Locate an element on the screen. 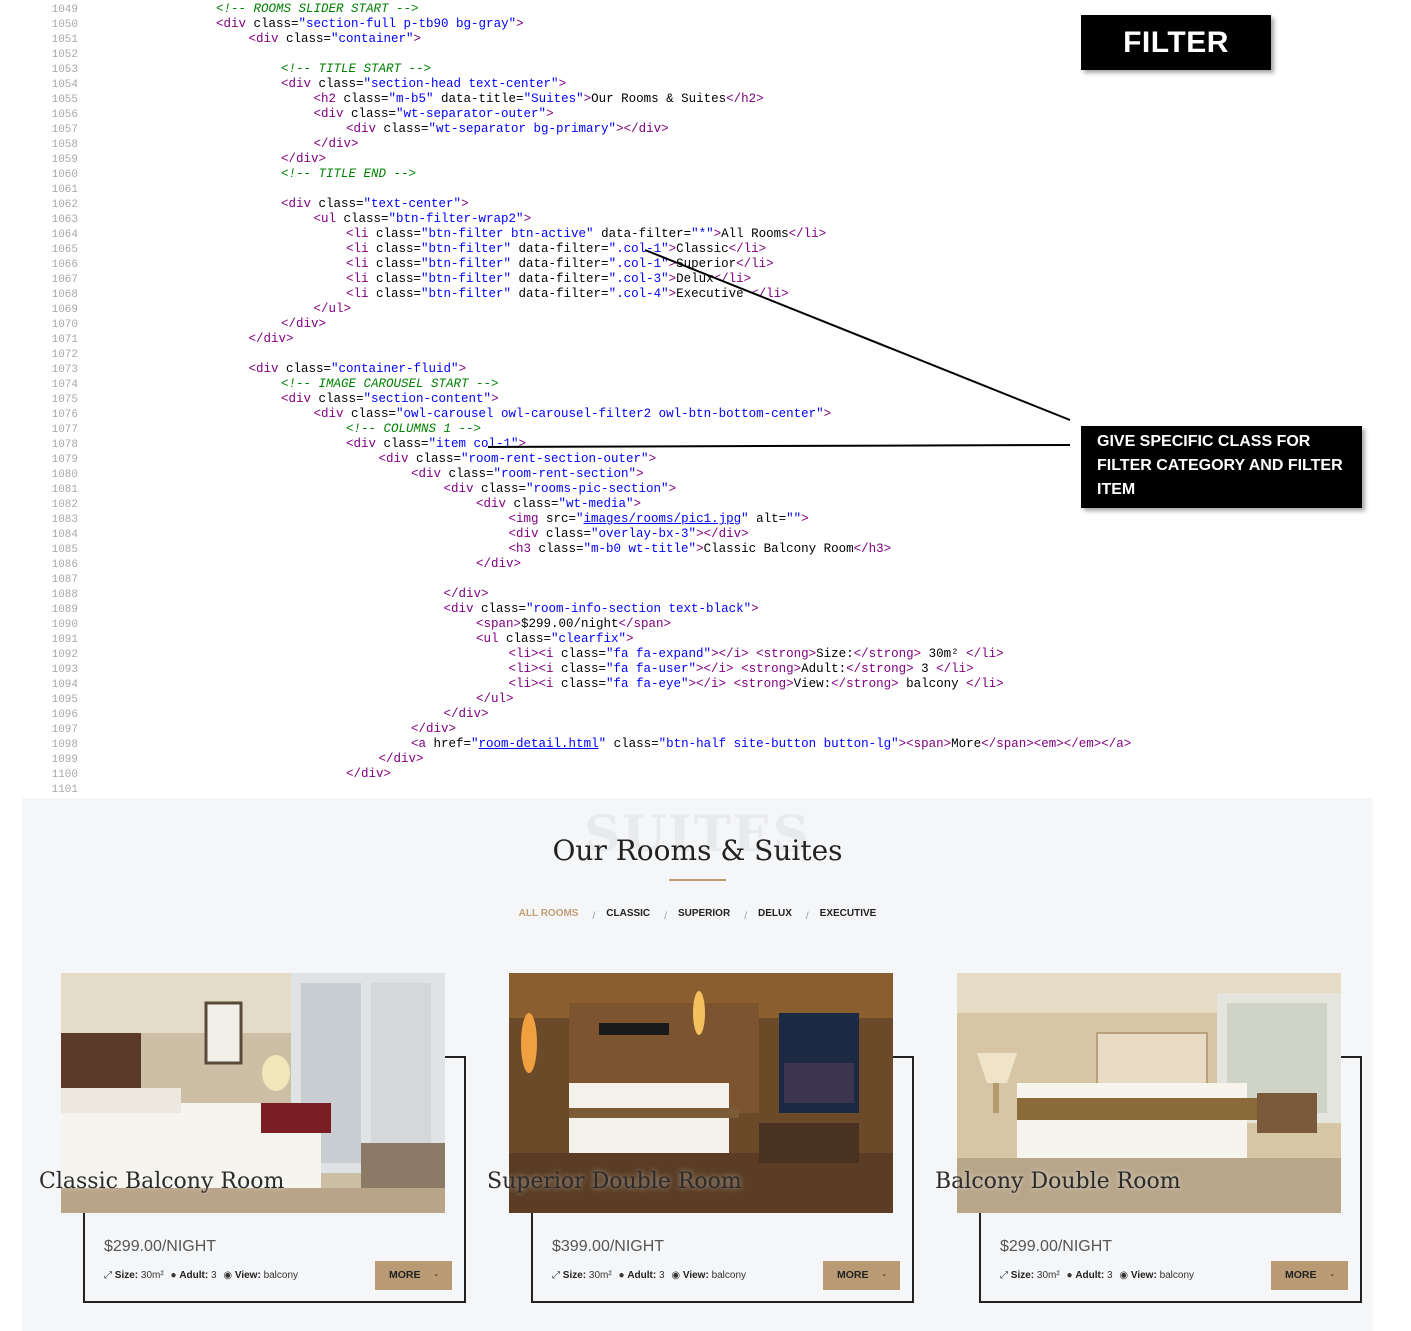 The height and width of the screenshot is (1331, 1411). filter-delux: DELUX is located at coordinates (775, 913).